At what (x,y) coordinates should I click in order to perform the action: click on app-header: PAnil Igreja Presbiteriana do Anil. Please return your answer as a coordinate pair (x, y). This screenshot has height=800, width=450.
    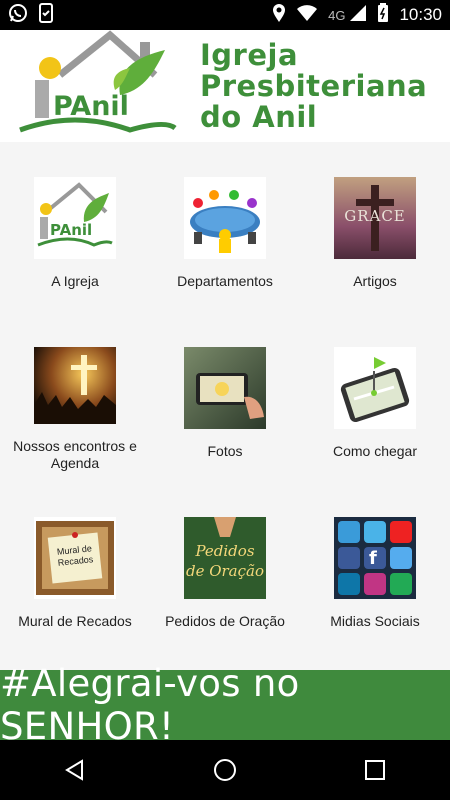
    Looking at the image, I should click on (225, 86).